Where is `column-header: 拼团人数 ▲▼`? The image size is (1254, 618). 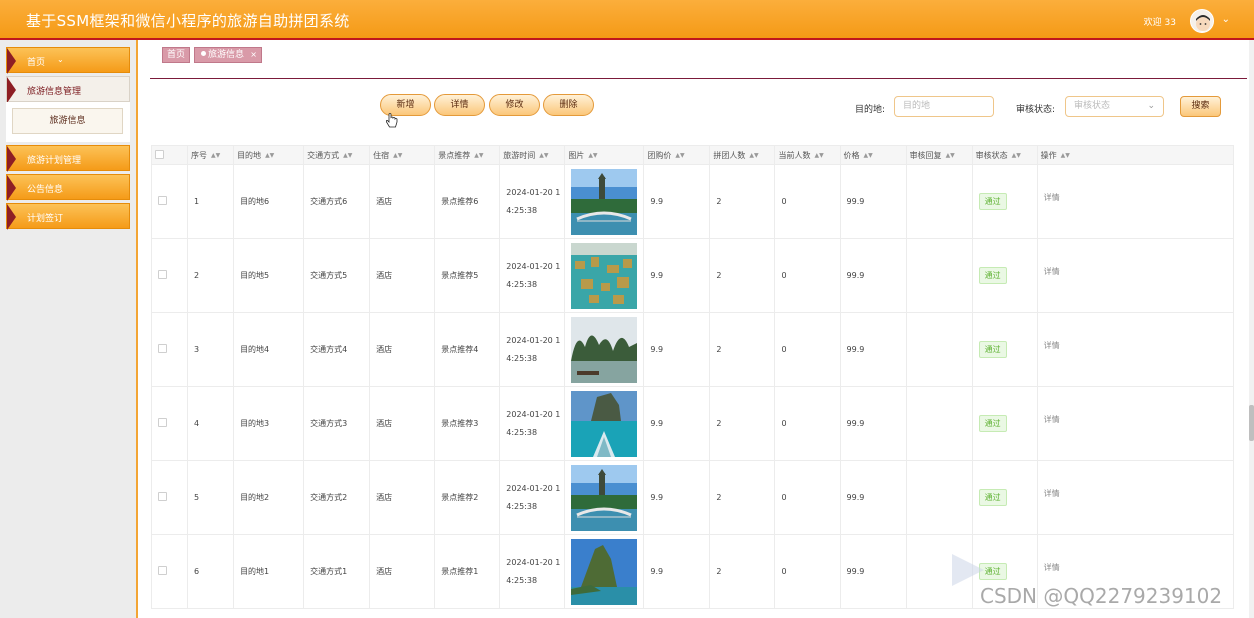 column-header: 拼团人数 ▲▼ is located at coordinates (742, 155).